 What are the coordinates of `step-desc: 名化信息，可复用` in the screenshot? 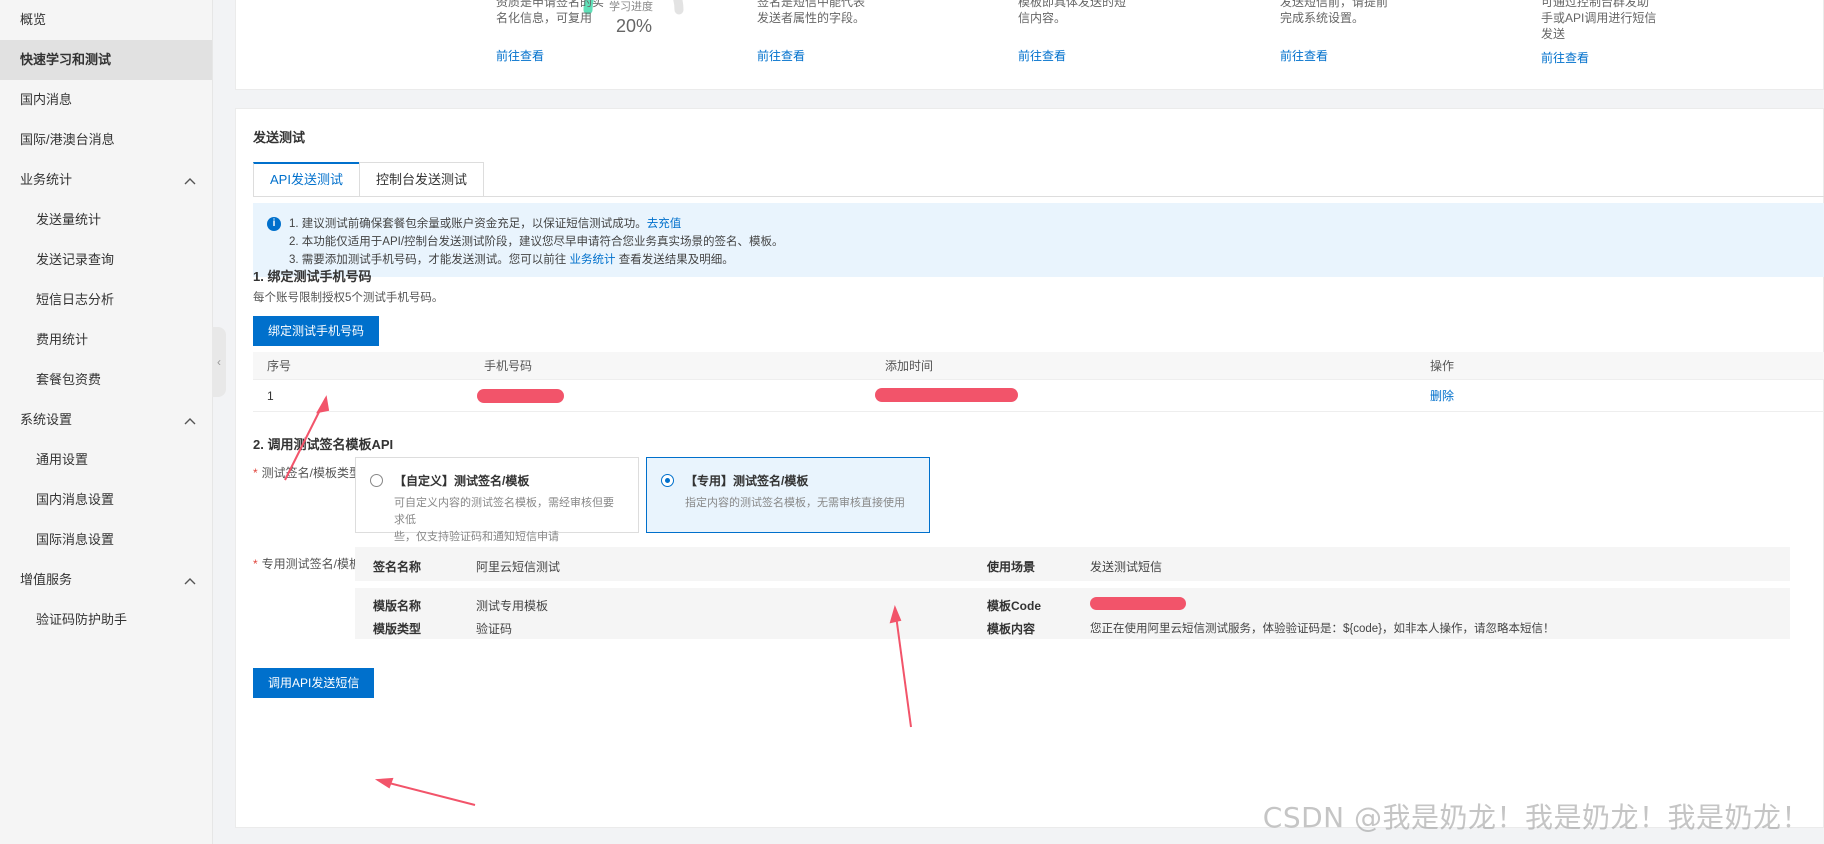 It's located at (544, 18).